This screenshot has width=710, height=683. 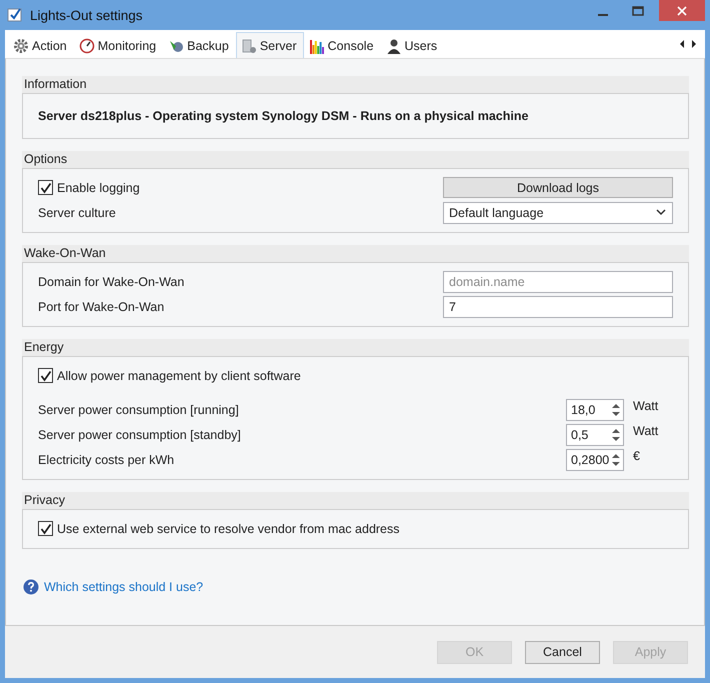 What do you see at coordinates (603, 15) in the screenshot?
I see `minimize-icon` at bounding box center [603, 15].